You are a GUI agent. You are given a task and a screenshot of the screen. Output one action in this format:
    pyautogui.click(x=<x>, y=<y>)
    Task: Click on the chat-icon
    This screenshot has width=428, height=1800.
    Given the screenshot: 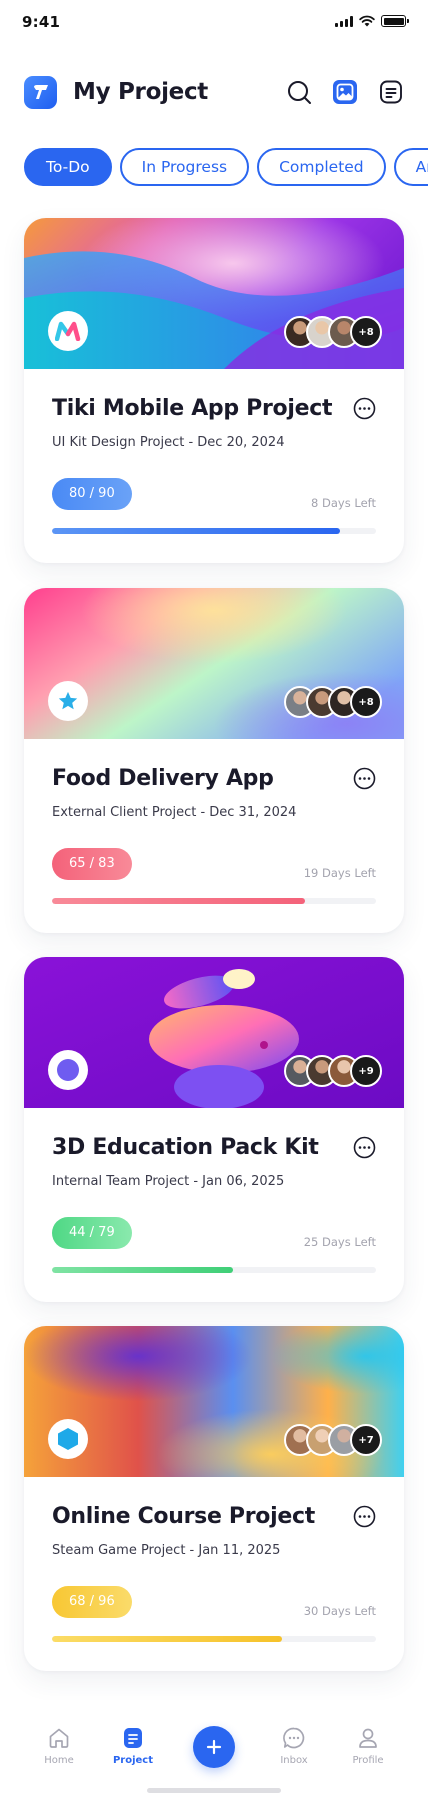 What is the action you would take?
    pyautogui.click(x=294, y=1738)
    